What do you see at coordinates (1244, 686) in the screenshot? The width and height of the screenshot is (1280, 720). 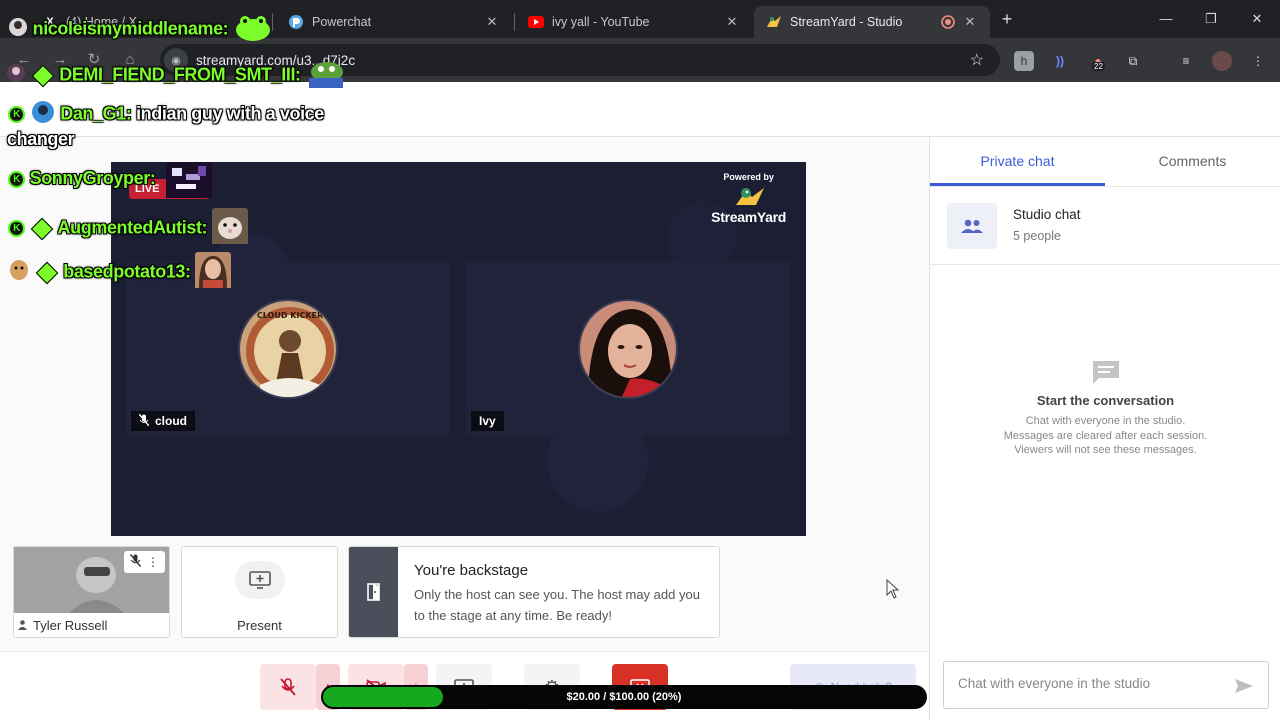 I see `send-icon` at bounding box center [1244, 686].